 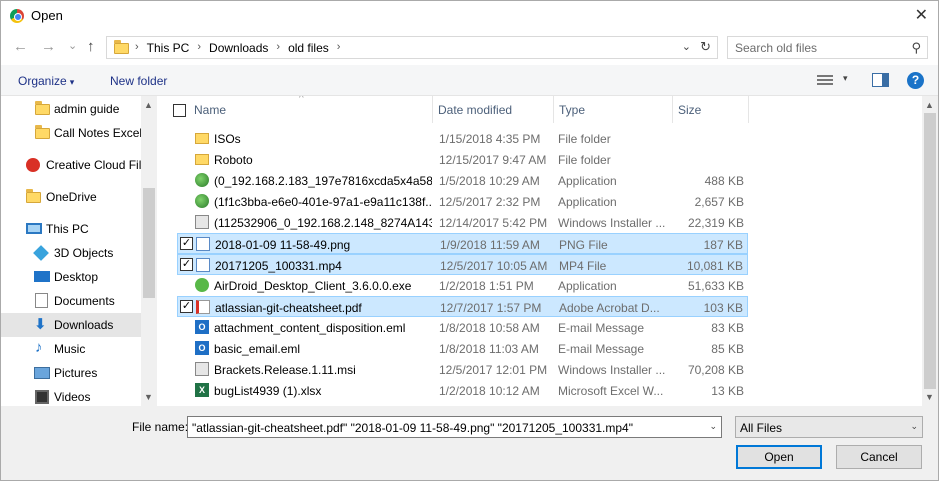 I want to click on preview-pane-icon, so click(x=880, y=80).